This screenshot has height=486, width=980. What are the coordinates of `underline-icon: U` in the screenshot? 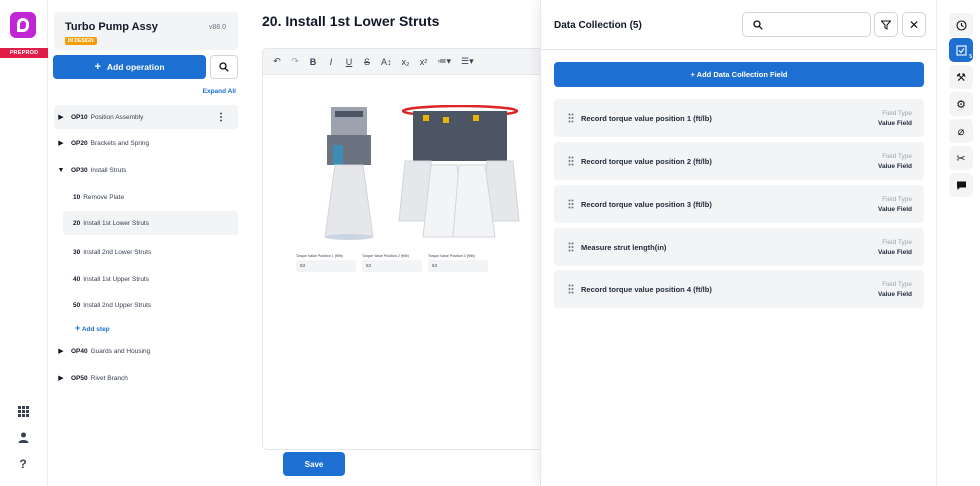 It's located at (349, 62).